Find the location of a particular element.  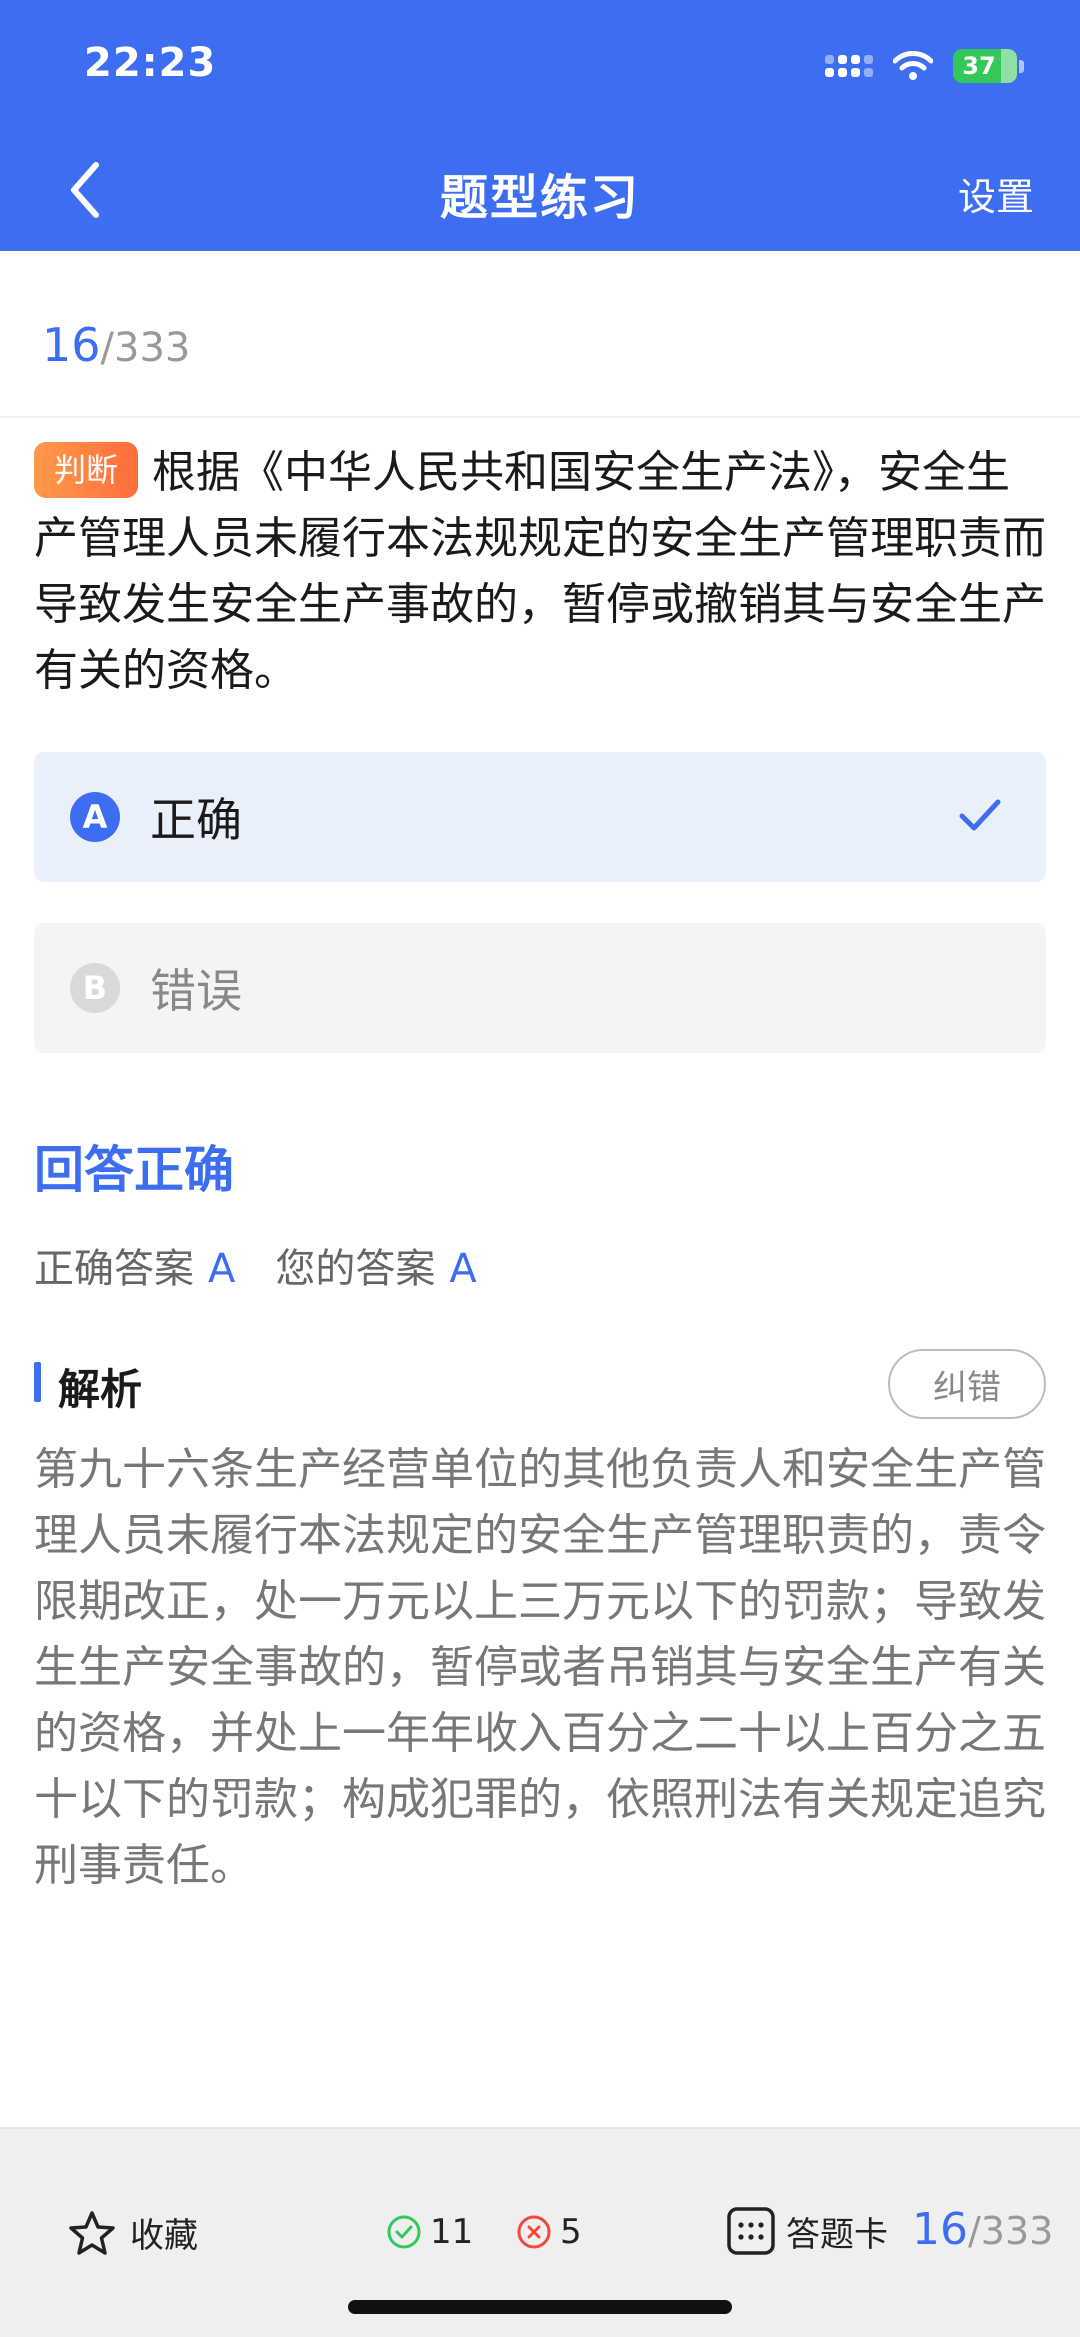

wrong-count: 5 is located at coordinates (549, 2232).